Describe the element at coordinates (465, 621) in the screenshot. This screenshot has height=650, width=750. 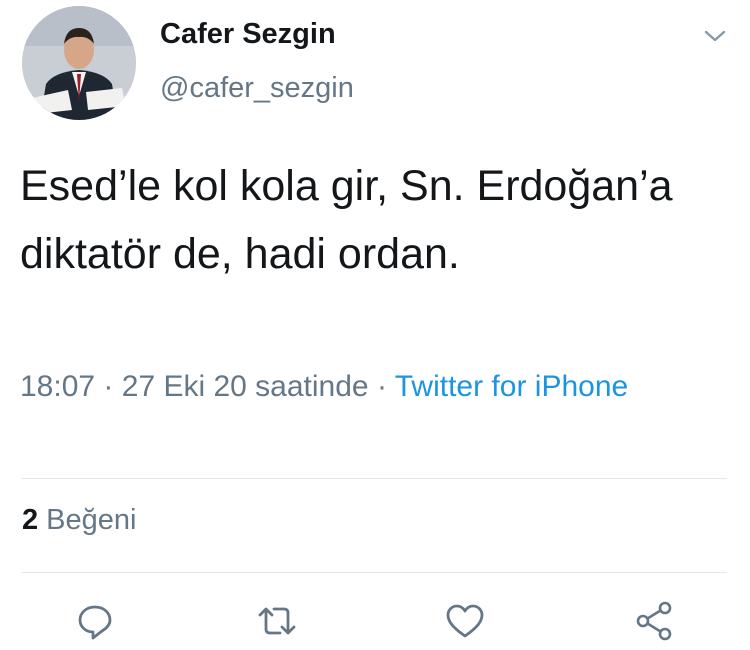
I see `like-icon` at that location.